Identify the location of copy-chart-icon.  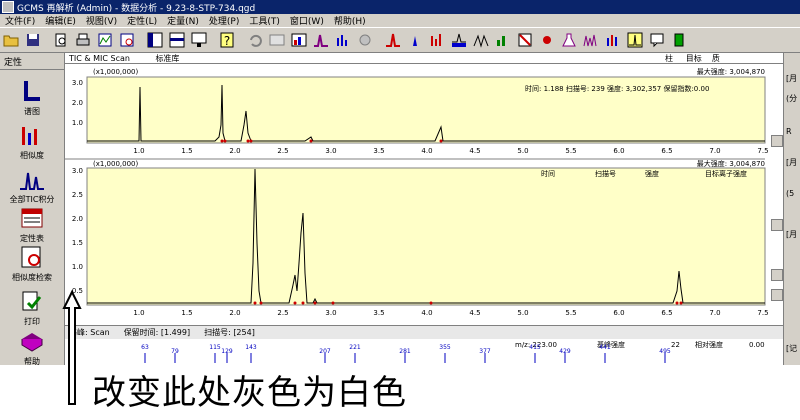
(105, 40).